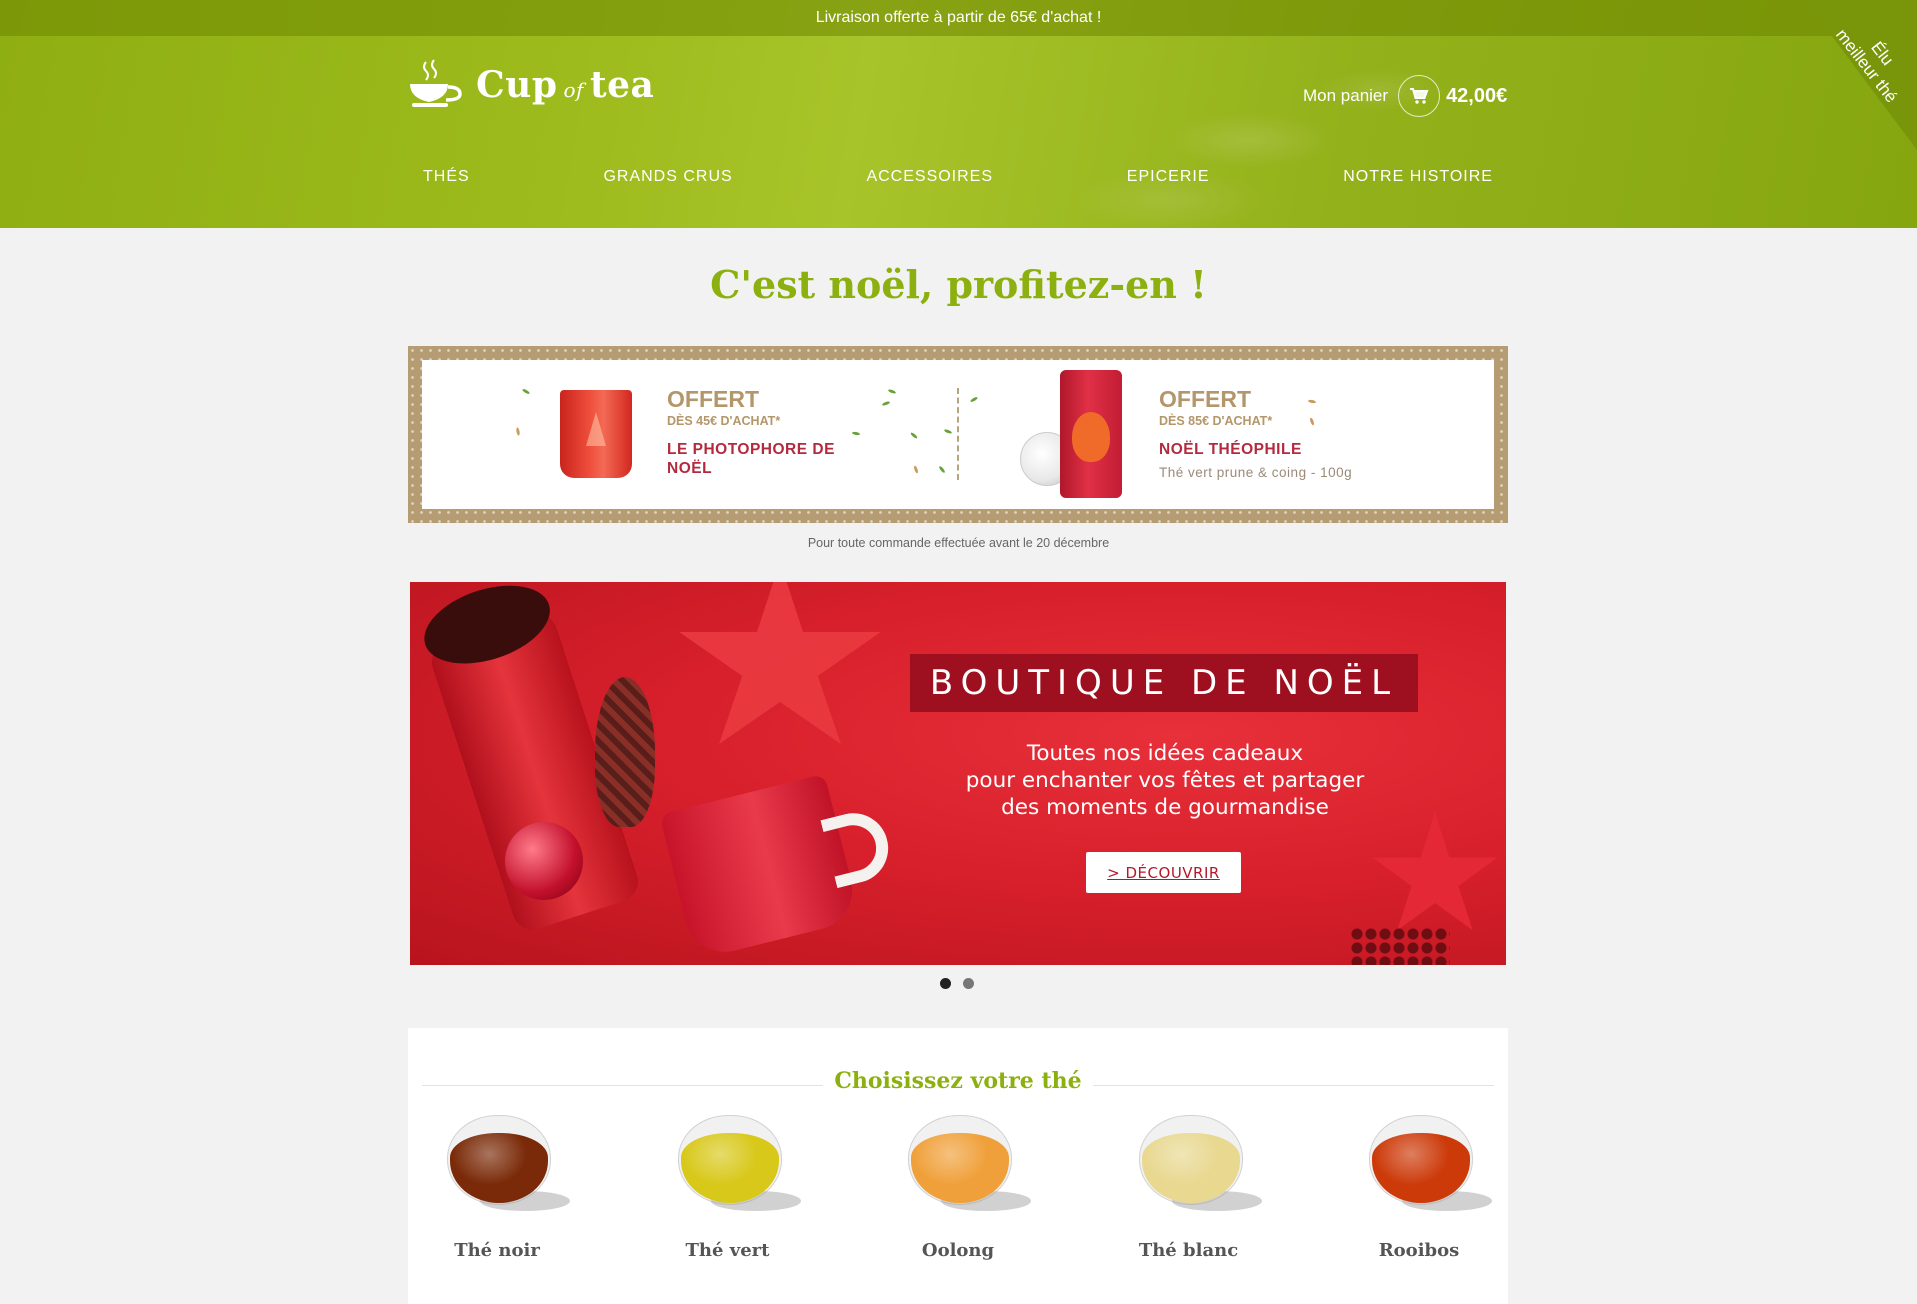 This screenshot has width=1917, height=1304. Describe the element at coordinates (573, 90) in the screenshot. I see `logo-of: of` at that location.